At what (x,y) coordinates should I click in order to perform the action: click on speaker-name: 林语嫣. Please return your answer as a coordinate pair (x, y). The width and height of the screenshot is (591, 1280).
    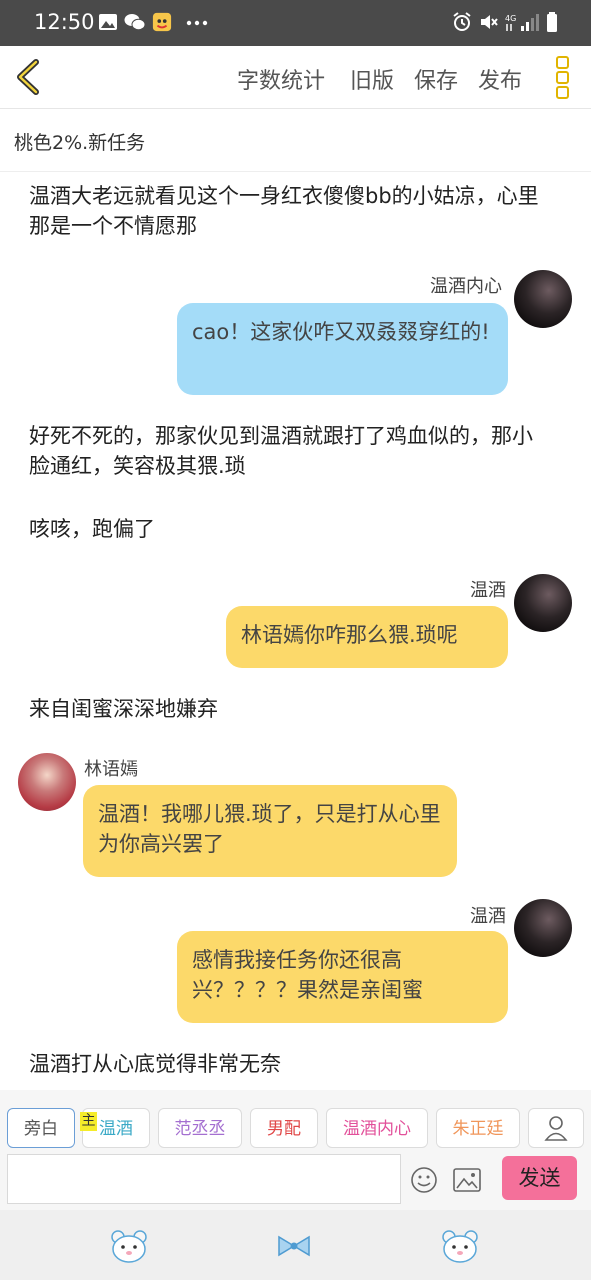
    Looking at the image, I should click on (111, 769).